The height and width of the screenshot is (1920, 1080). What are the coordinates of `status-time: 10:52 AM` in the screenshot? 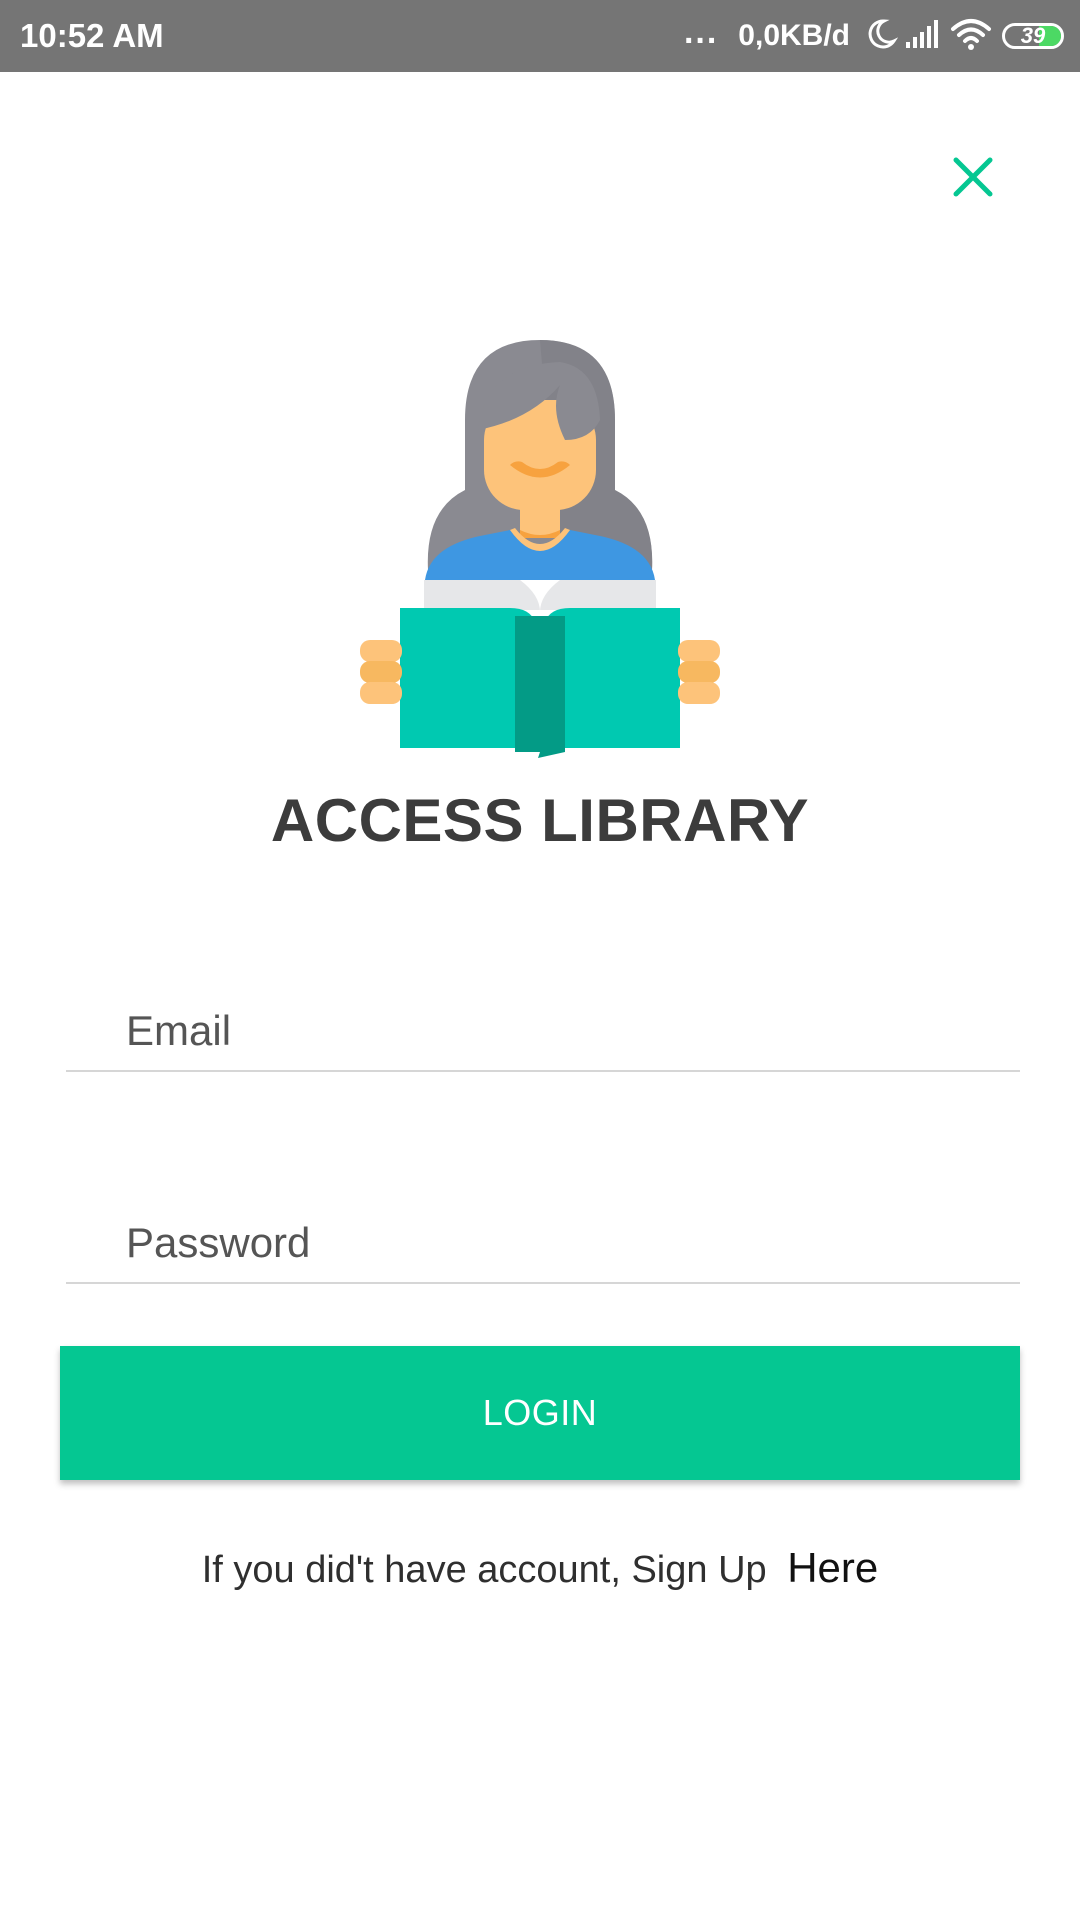 It's located at (92, 35).